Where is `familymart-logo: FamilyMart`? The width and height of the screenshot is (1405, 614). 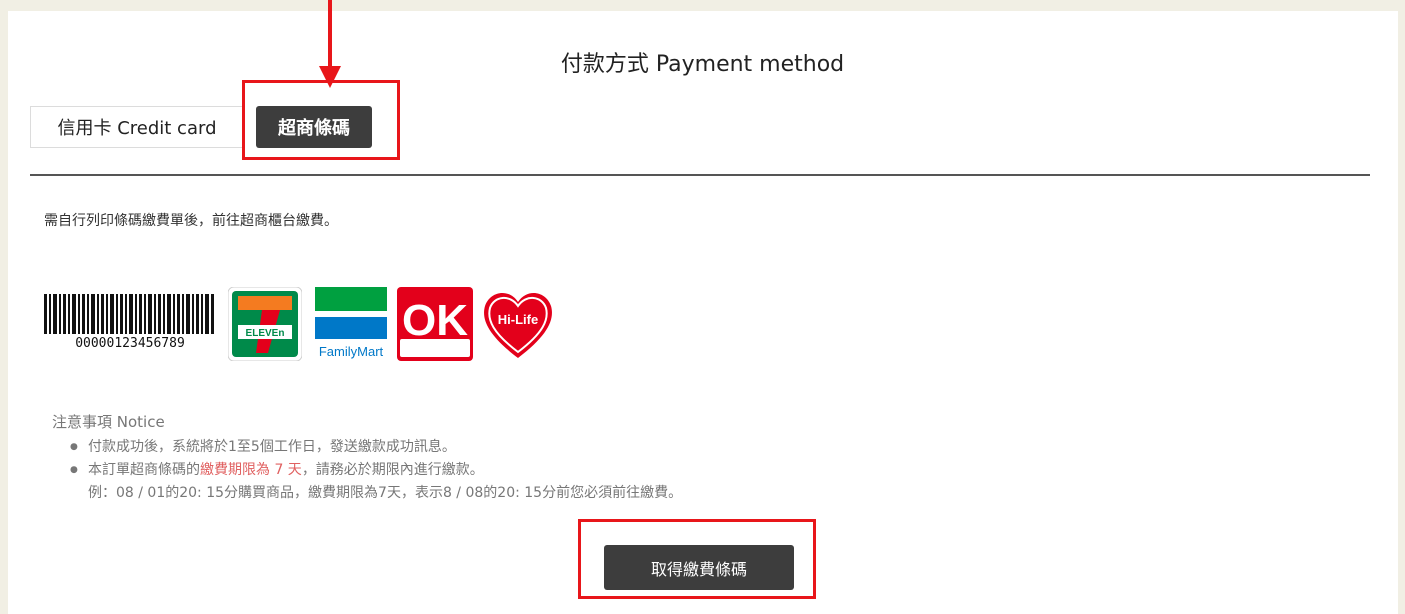
familymart-logo: FamilyMart is located at coordinates (351, 326).